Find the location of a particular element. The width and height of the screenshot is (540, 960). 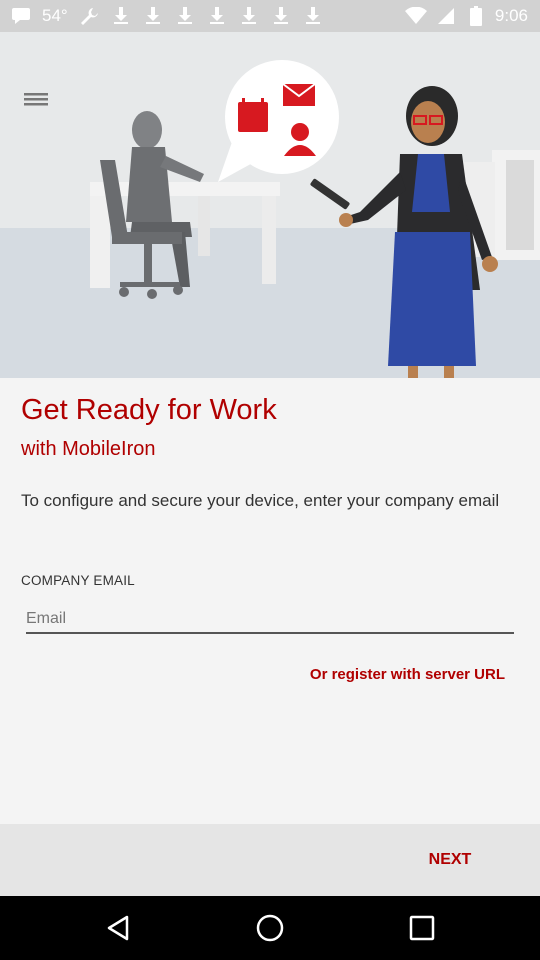

chat-icon is located at coordinates (21, 16).